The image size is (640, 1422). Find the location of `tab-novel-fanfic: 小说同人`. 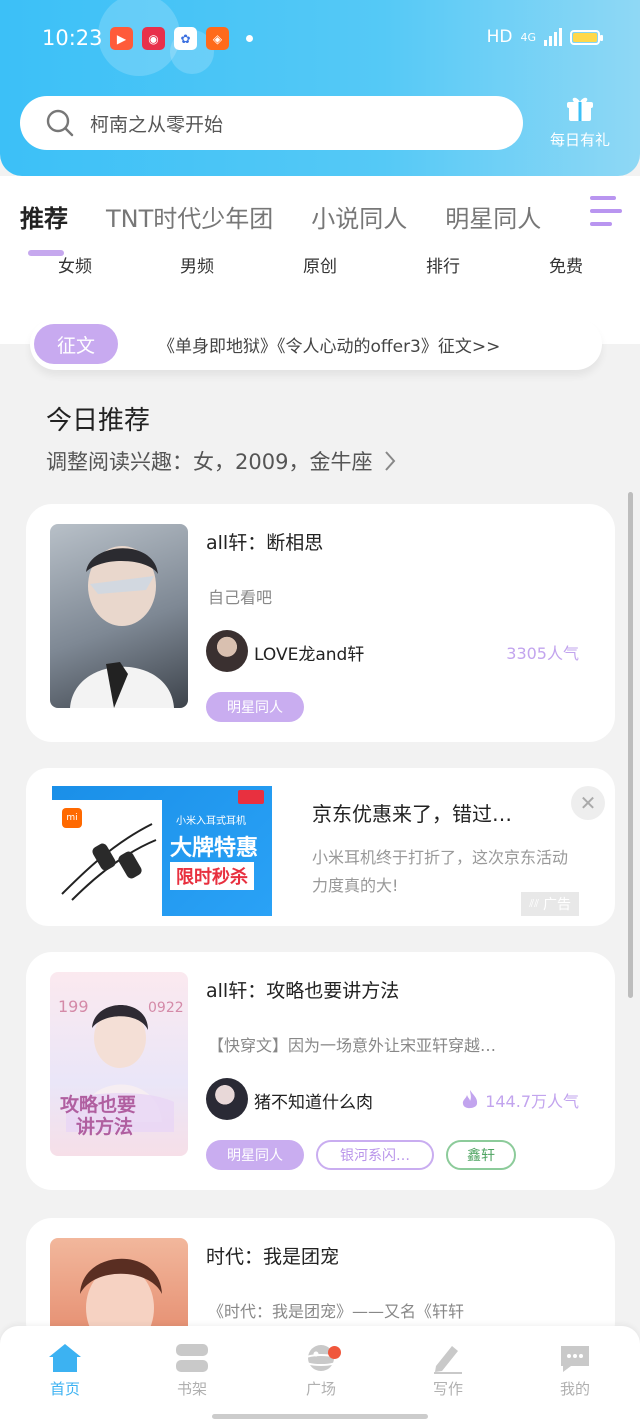

tab-novel-fanfic: 小说同人 is located at coordinates (359, 216).